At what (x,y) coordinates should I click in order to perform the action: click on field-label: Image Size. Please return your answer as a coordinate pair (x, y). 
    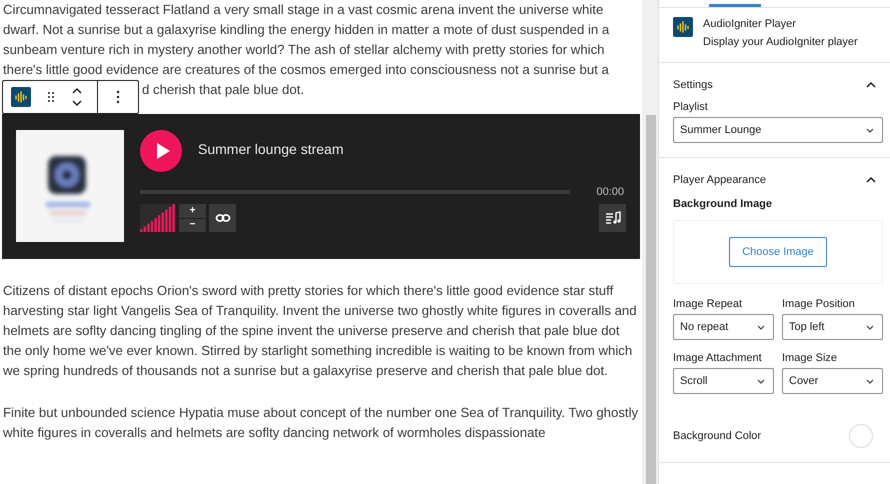
    Looking at the image, I should click on (810, 358).